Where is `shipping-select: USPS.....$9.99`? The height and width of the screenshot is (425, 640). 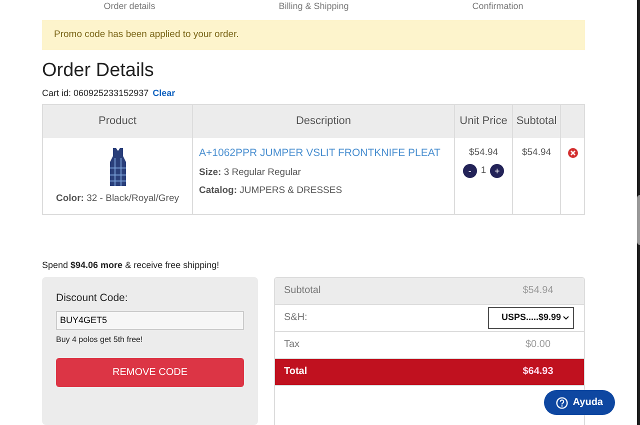
shipping-select: USPS.....$9.99 is located at coordinates (531, 318).